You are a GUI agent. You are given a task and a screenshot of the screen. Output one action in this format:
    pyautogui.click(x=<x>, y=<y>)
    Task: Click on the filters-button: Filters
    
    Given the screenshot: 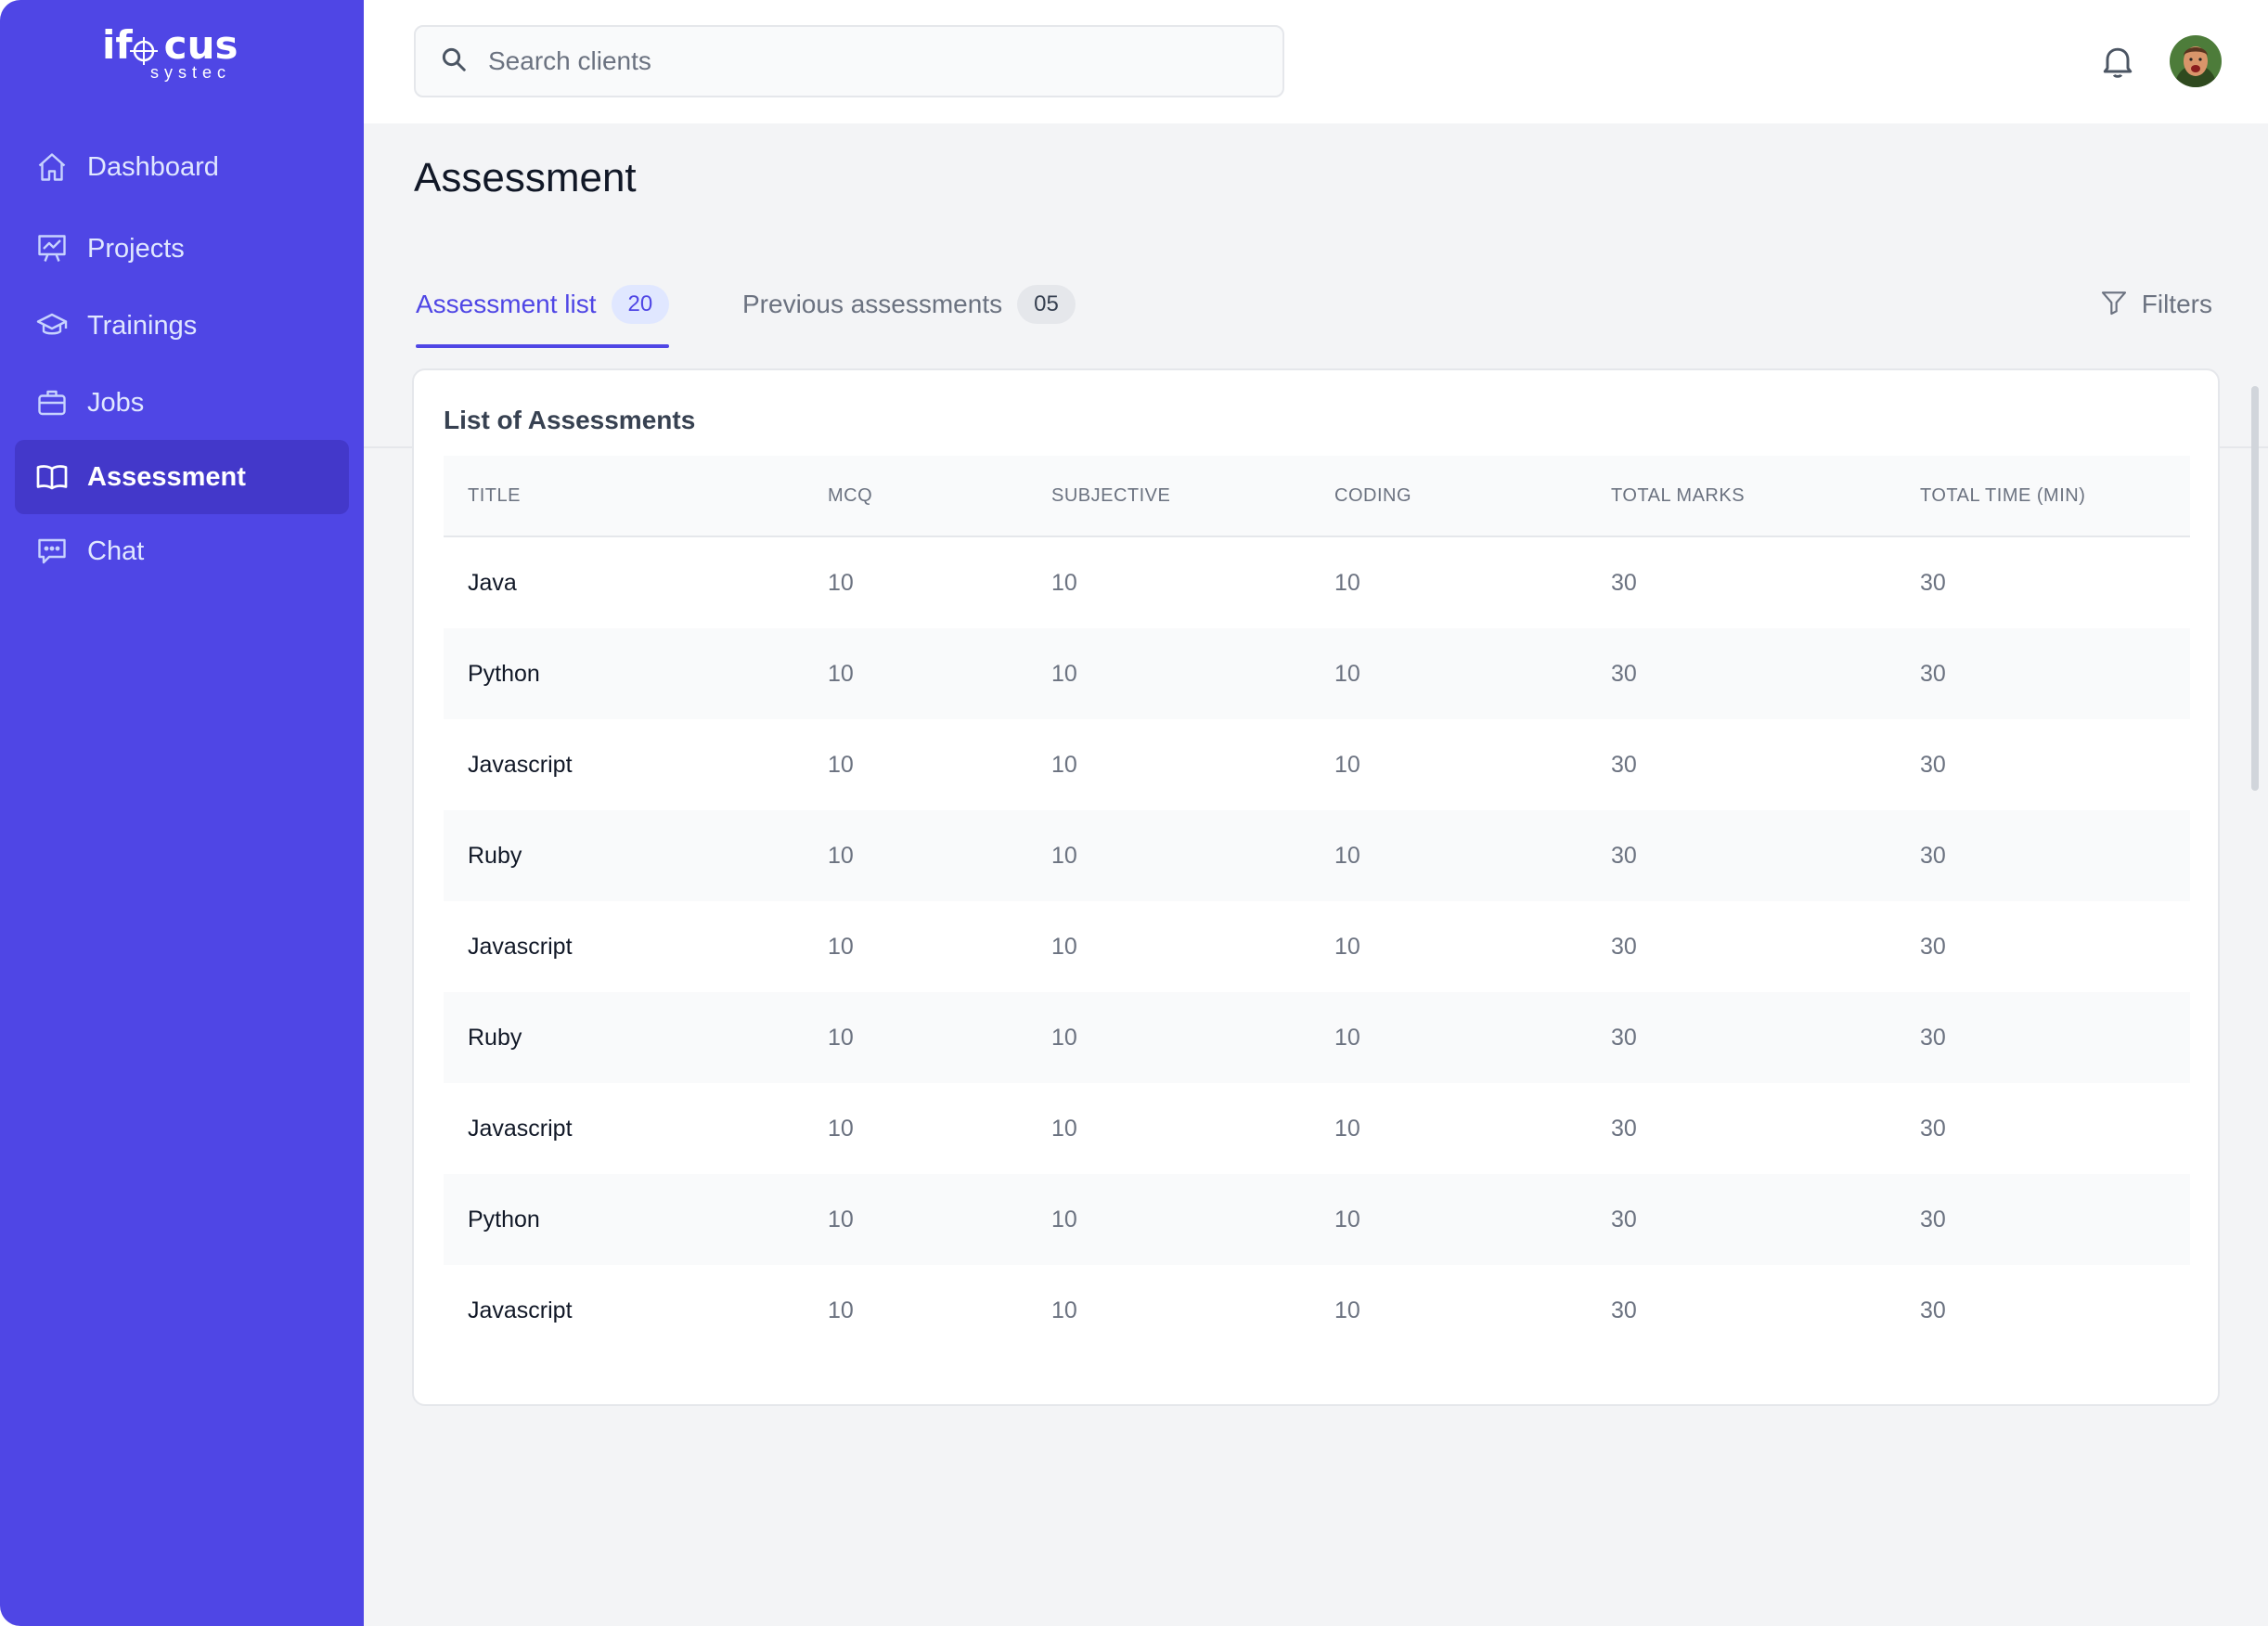 What is the action you would take?
    pyautogui.click(x=2155, y=305)
    